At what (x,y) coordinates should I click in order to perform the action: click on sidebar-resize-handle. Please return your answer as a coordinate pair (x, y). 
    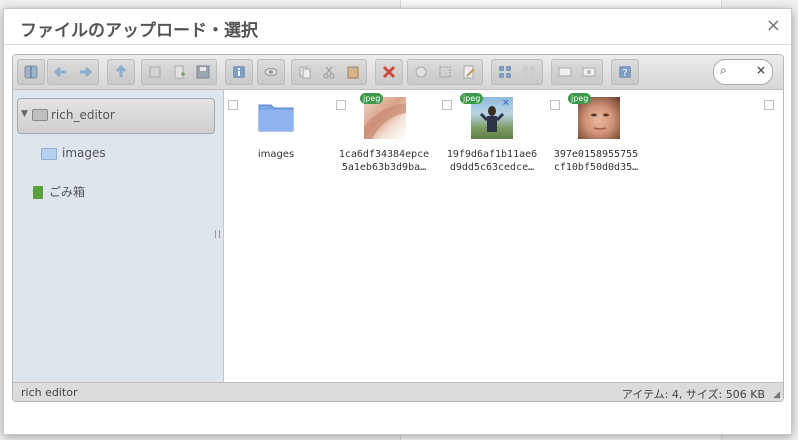
    Looking at the image, I should click on (217, 234).